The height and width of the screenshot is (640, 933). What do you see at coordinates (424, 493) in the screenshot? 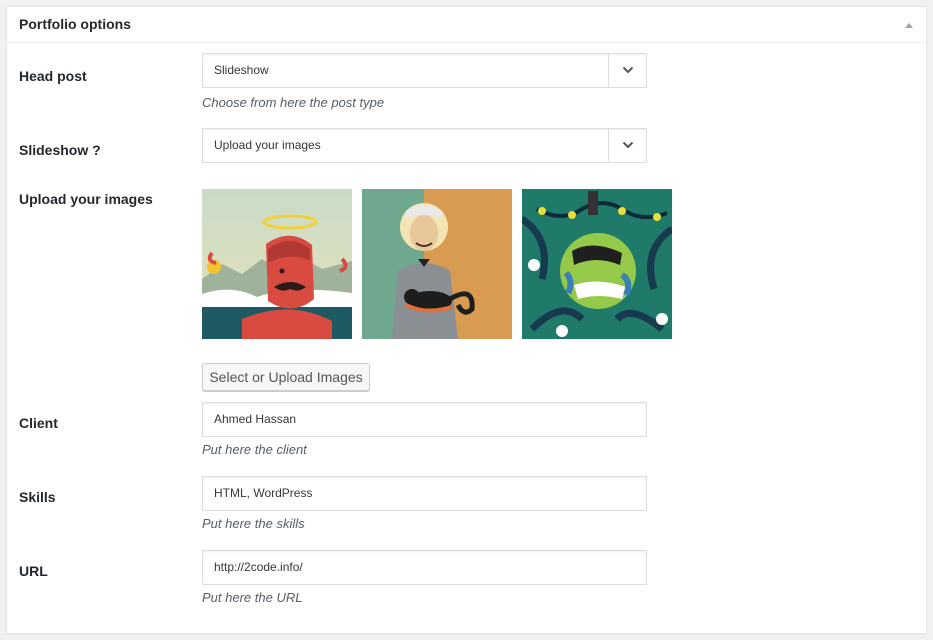
I see `skills-input: HTML, WordPress` at bounding box center [424, 493].